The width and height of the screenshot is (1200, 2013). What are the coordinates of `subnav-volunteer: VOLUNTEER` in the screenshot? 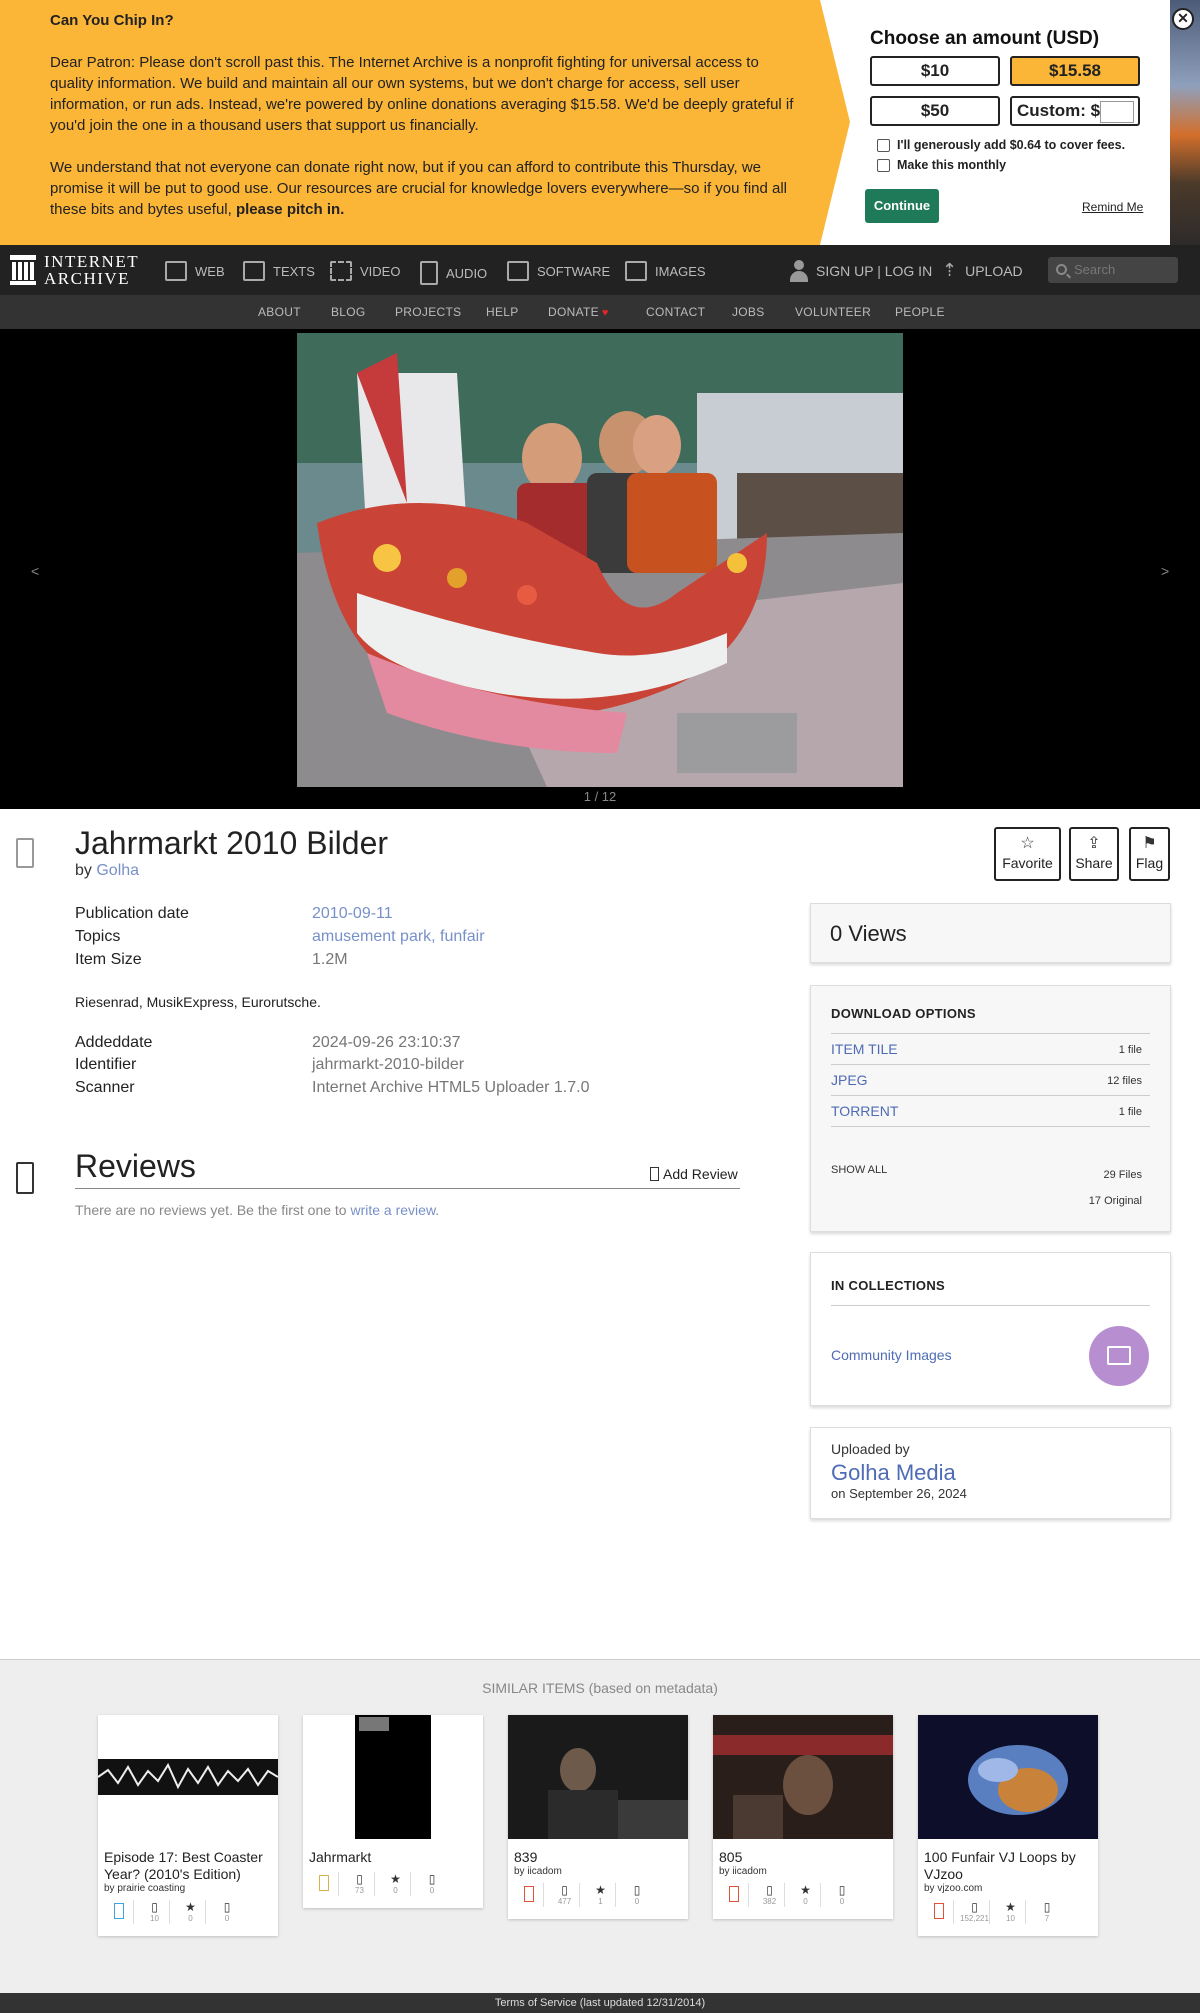 It's located at (833, 312).